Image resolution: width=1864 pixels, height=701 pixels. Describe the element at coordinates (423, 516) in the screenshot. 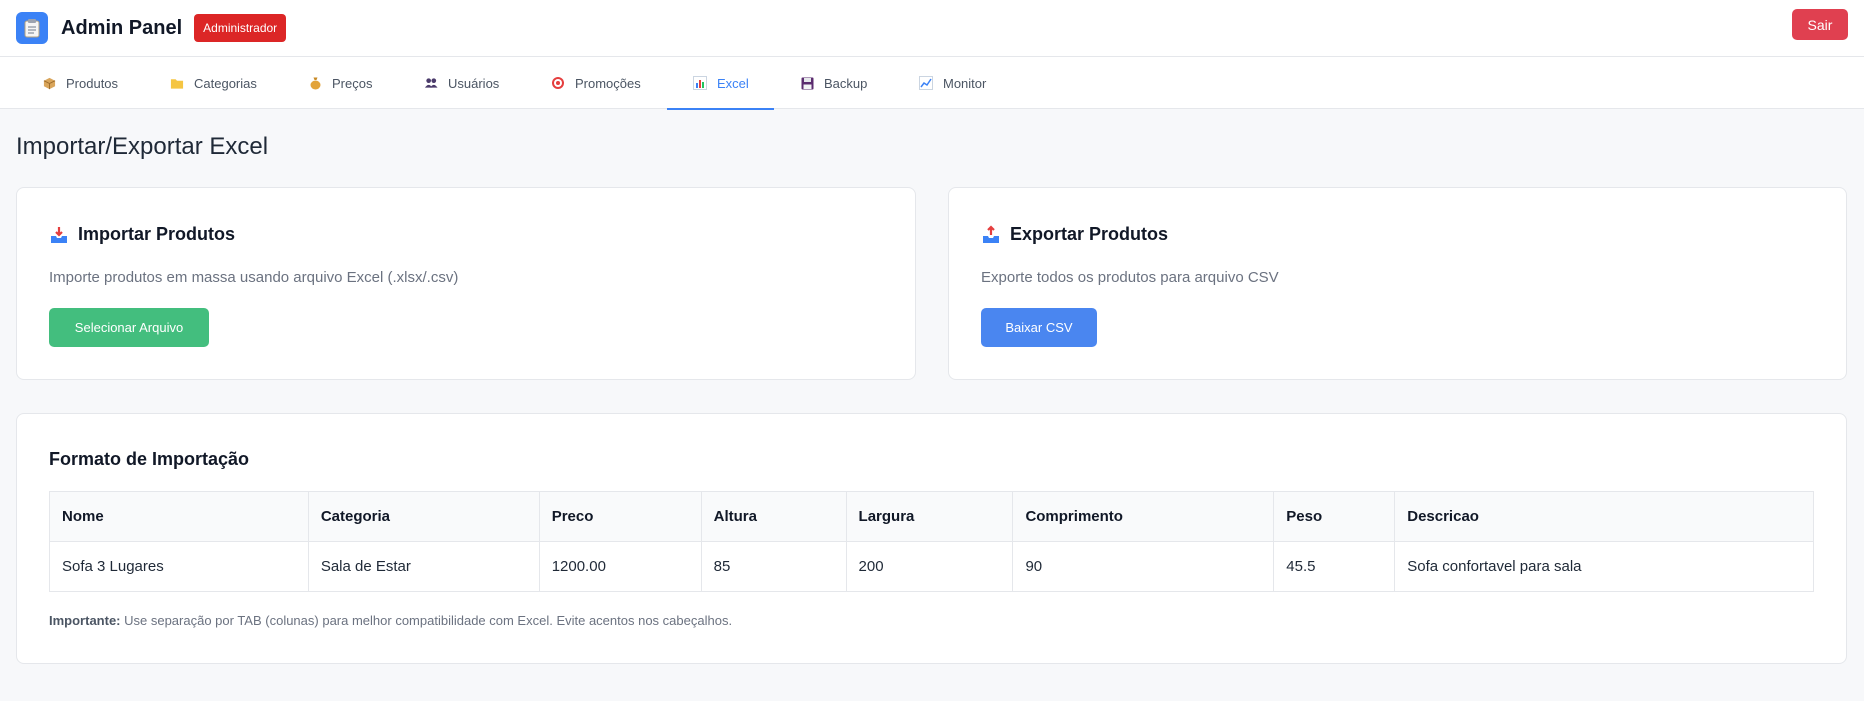

I see `column-header: Categoria` at that location.